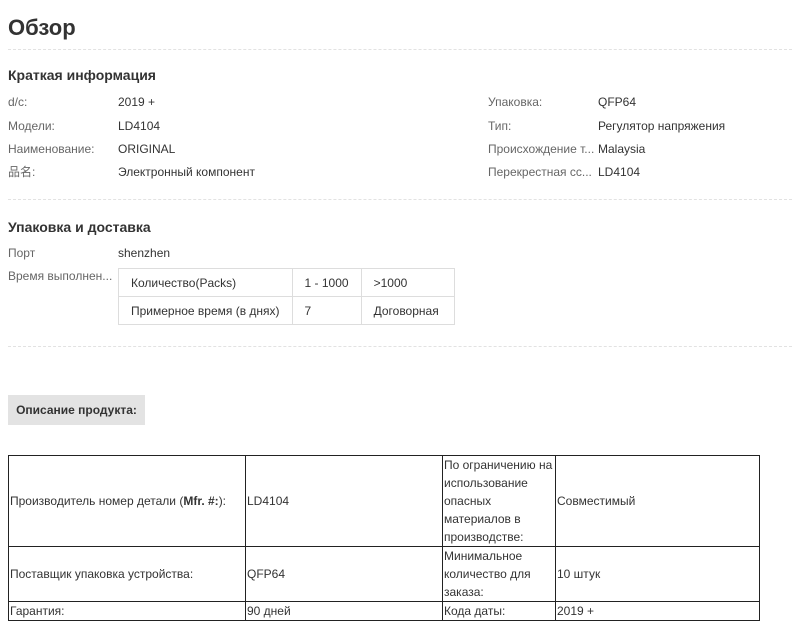  Describe the element at coordinates (407, 310) in the screenshot. I see `table-cell: Договорная` at that location.